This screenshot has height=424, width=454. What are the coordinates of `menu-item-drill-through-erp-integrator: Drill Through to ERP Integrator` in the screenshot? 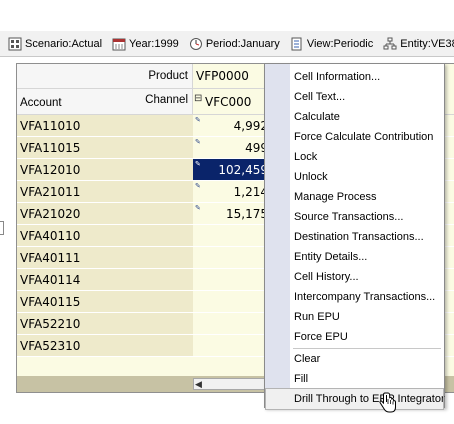 It's located at (355, 399).